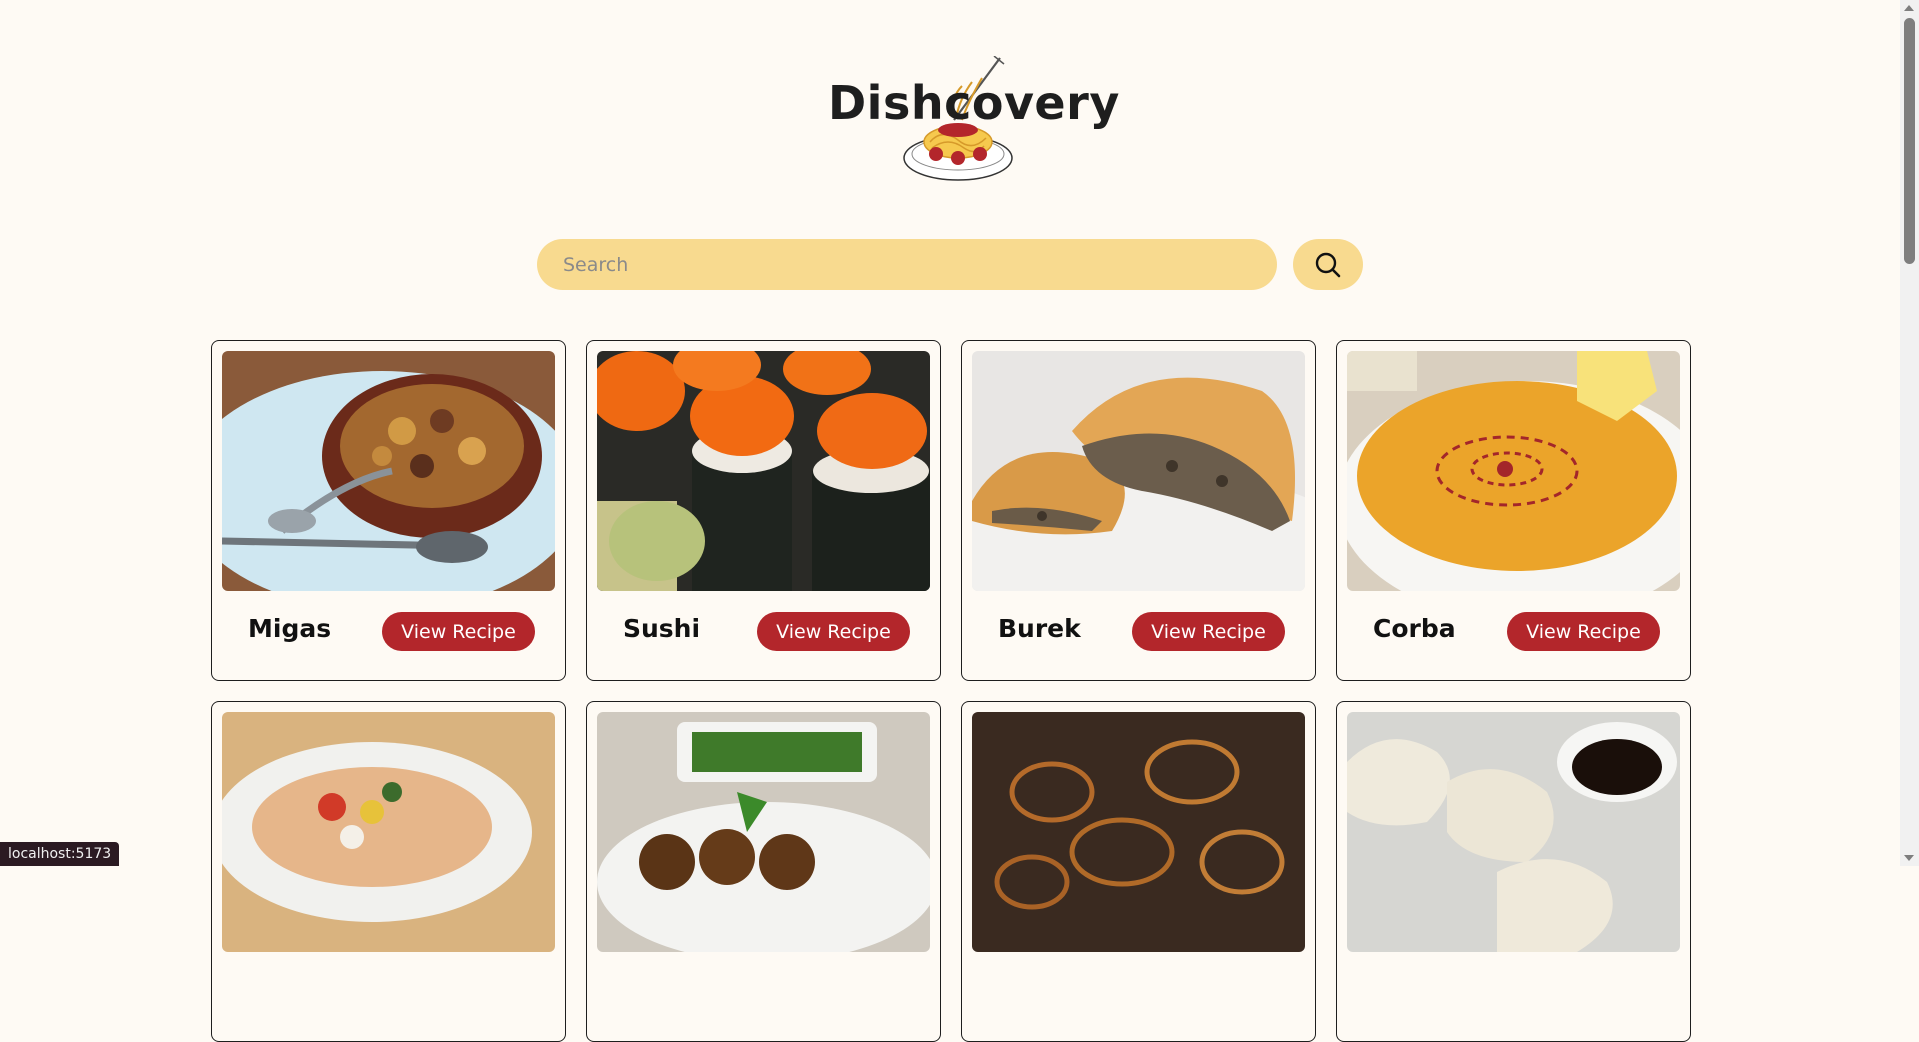  Describe the element at coordinates (60, 854) in the screenshot. I see `status-url: localhost:5173` at that location.